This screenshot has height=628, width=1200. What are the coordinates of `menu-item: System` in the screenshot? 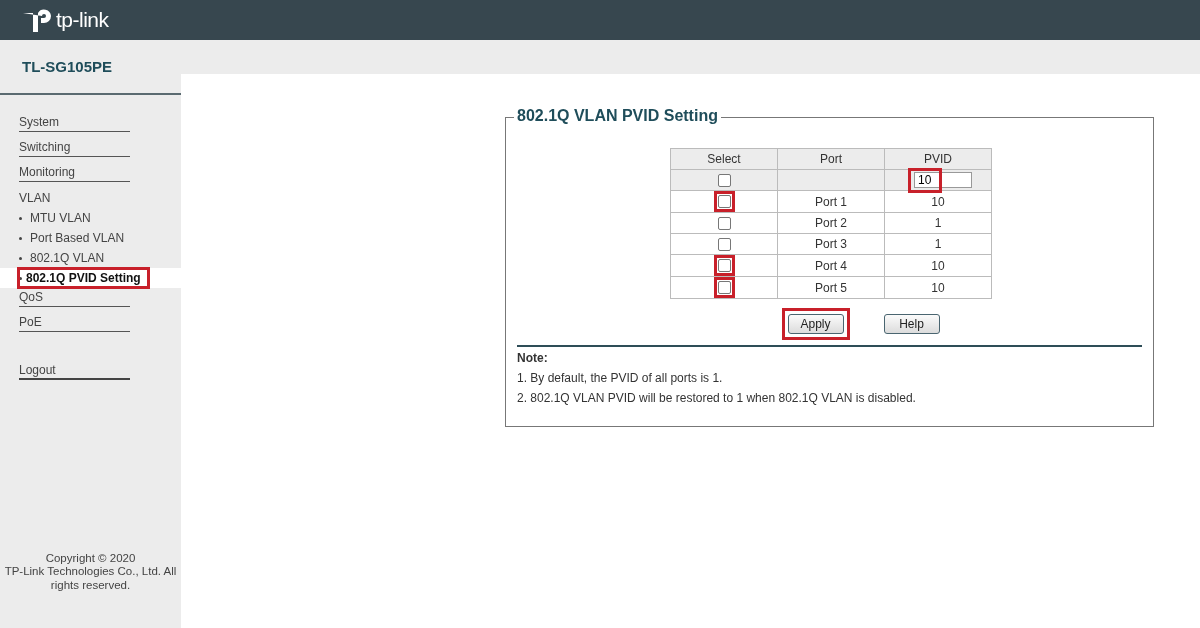 It's located at (74, 122).